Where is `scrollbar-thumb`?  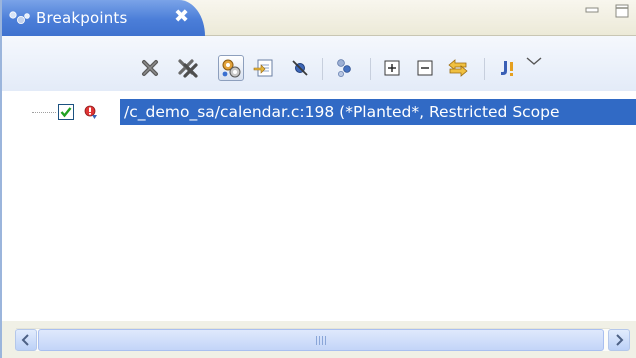 scrollbar-thumb is located at coordinates (321, 340).